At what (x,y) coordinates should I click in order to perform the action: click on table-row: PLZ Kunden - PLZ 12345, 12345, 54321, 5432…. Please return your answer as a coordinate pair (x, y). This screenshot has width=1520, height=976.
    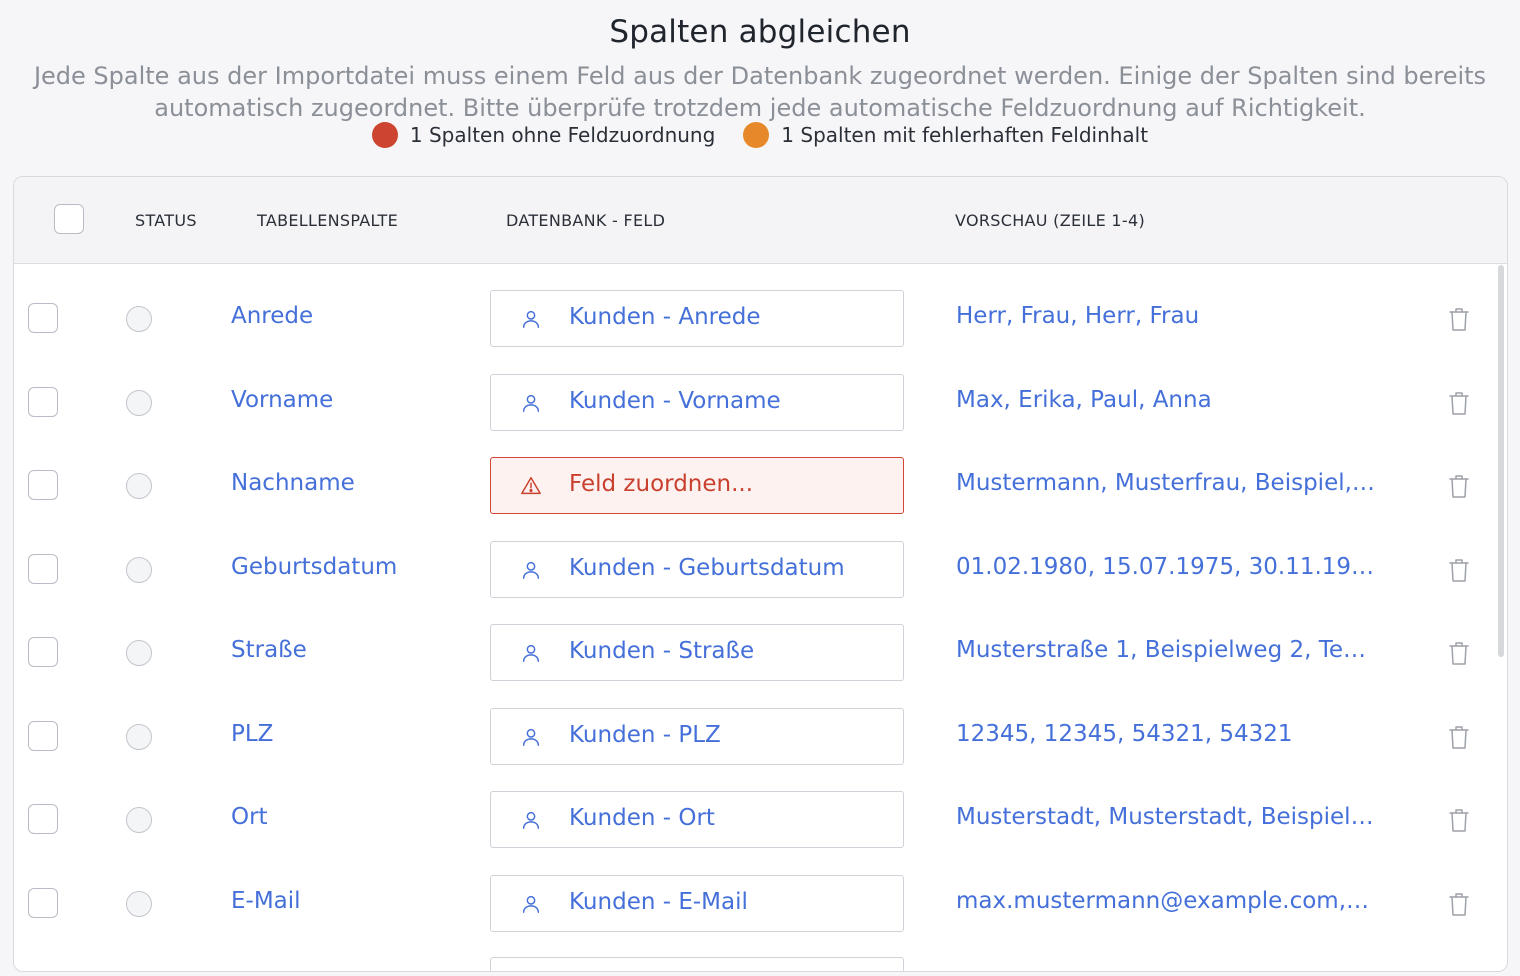
    Looking at the image, I should click on (760, 737).